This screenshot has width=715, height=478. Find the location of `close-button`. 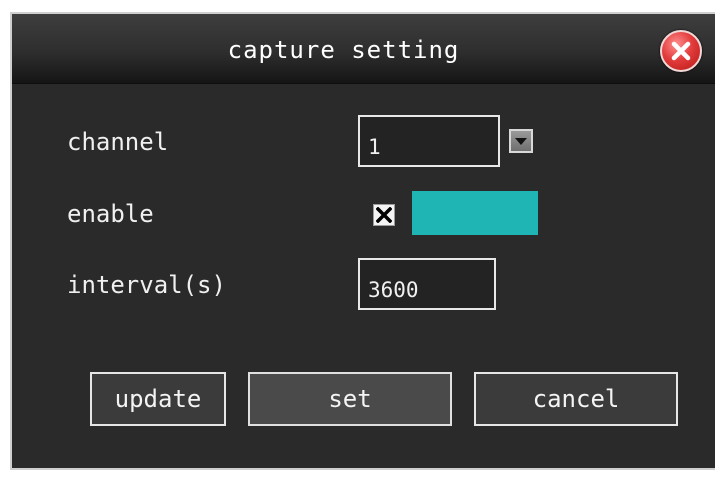

close-button is located at coordinates (681, 51).